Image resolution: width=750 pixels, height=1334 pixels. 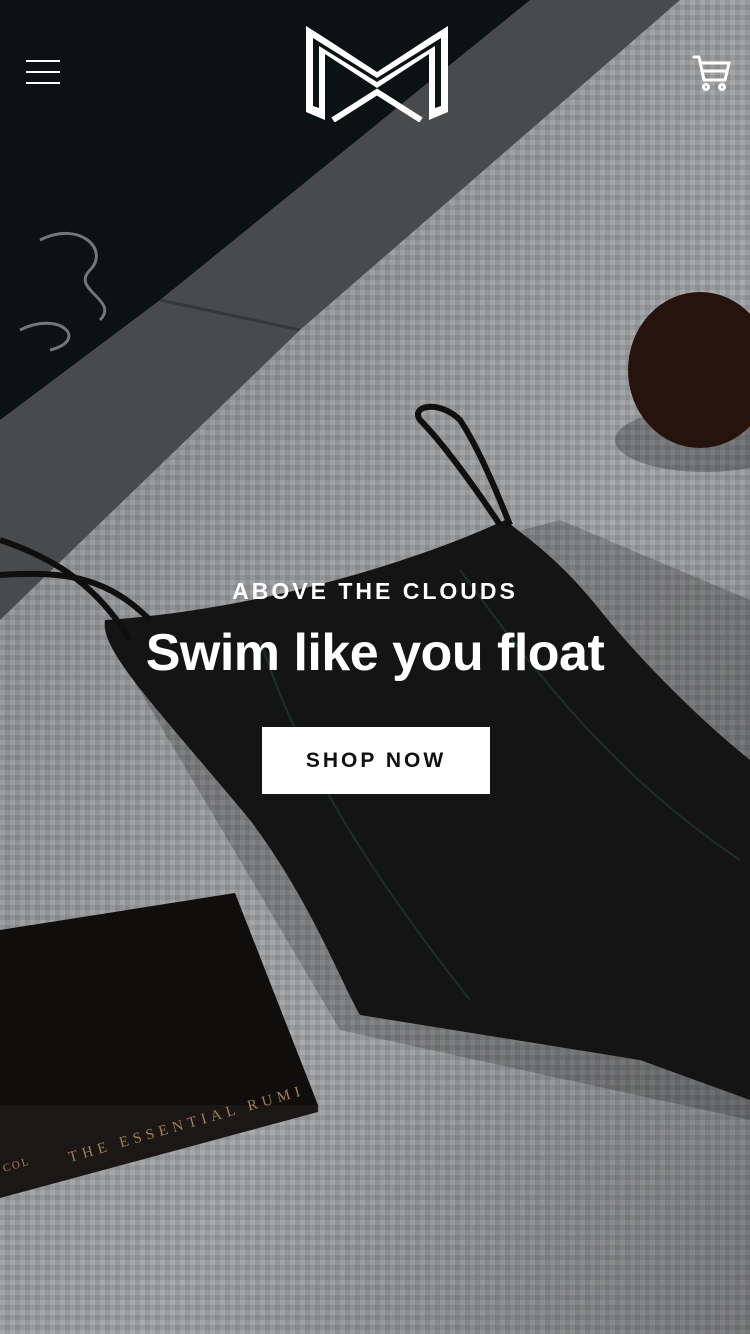 I want to click on site-header, so click(x=375, y=75).